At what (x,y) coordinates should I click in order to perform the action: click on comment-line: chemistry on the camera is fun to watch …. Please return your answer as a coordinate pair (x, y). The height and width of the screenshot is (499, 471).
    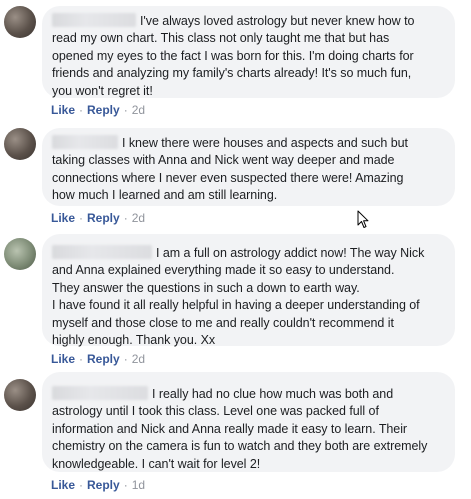
    Looking at the image, I should click on (240, 446).